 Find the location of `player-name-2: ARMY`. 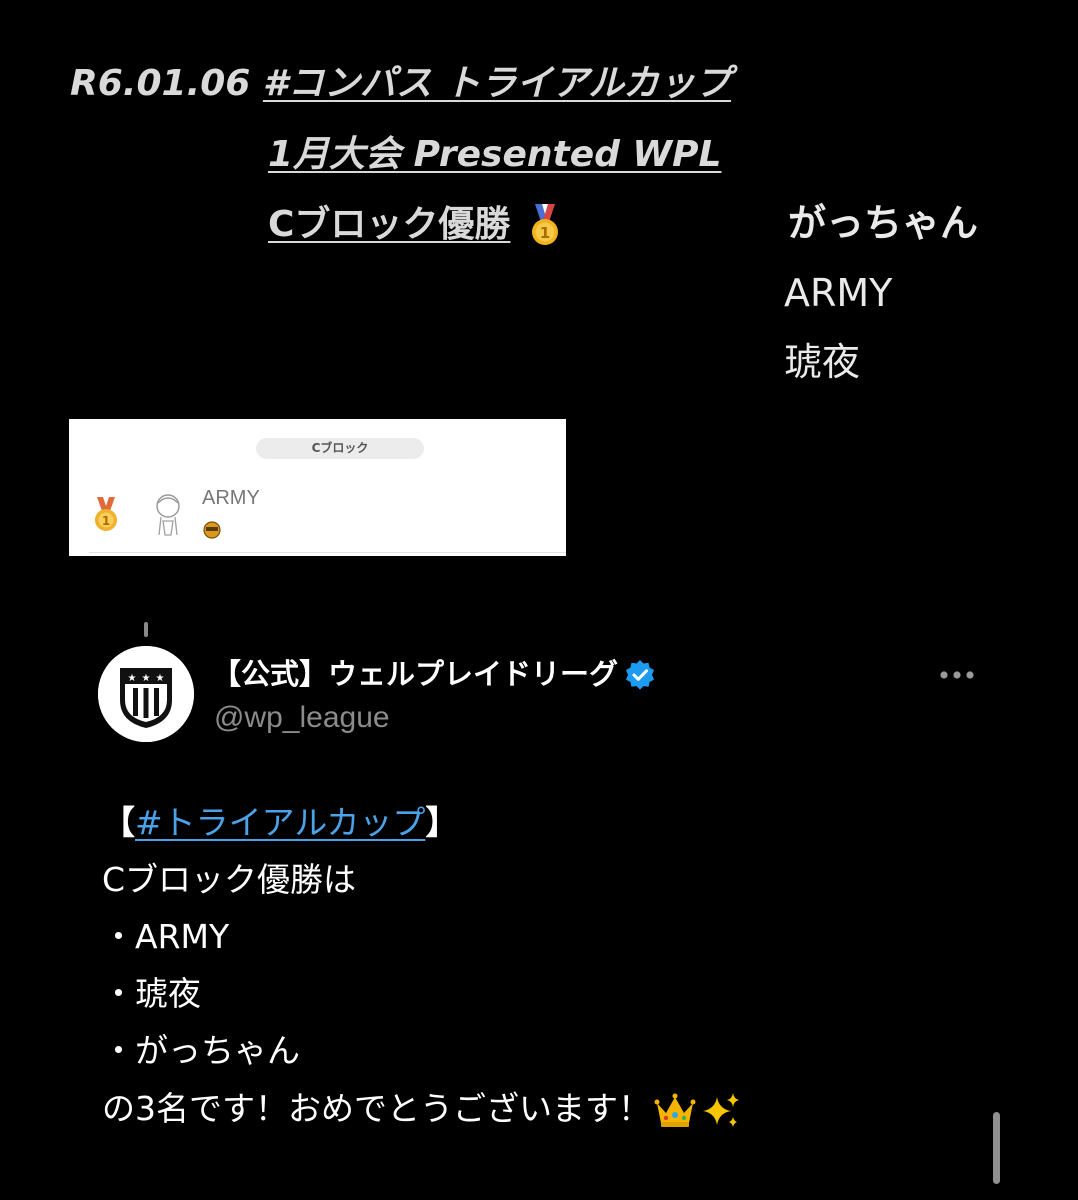

player-name-2: ARMY is located at coordinates (838, 293).